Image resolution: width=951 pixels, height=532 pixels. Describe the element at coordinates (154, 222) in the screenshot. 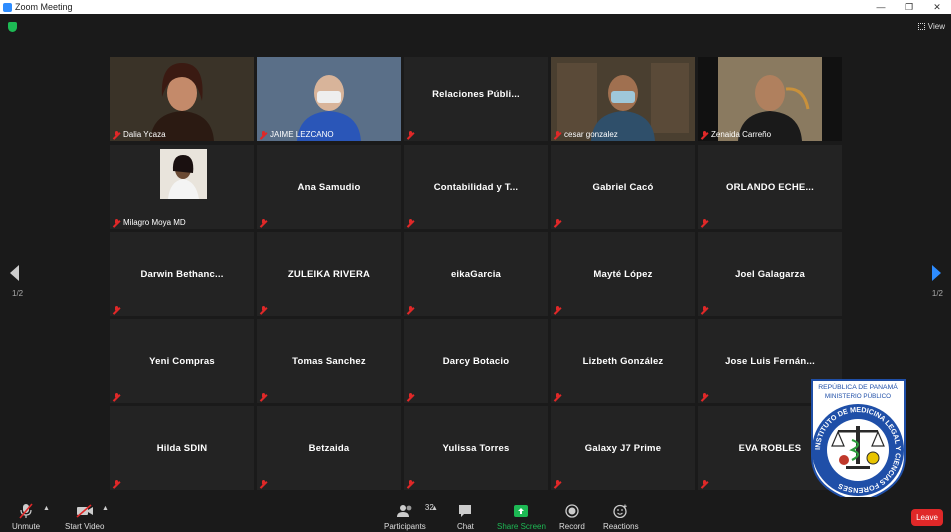

I see `participant-name-label: Milagro Moya MD` at that location.